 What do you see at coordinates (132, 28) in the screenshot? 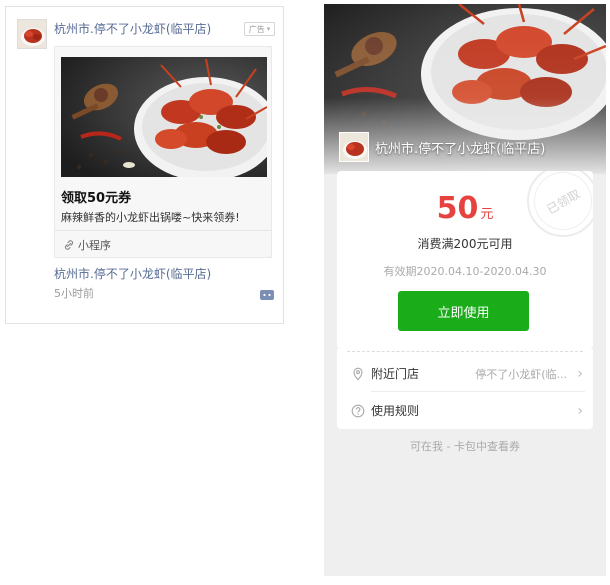
I see `advertiser-name: 杭州市.停不了小龙虾(临平店)` at bounding box center [132, 28].